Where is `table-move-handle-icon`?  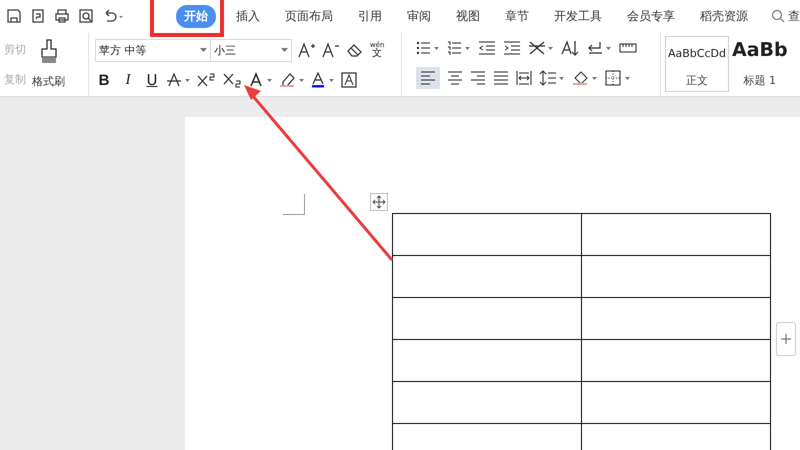 table-move-handle-icon is located at coordinates (379, 202).